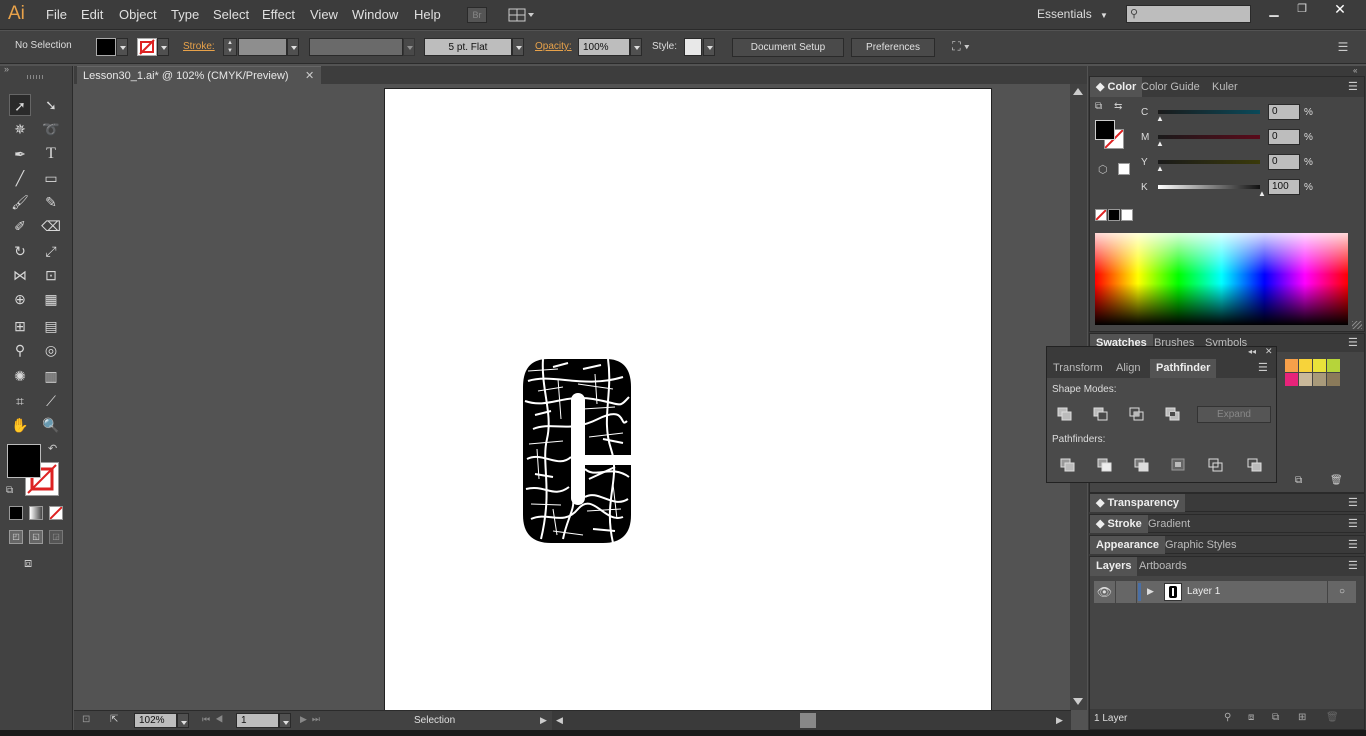 This screenshot has width=1366, height=736. I want to click on artboard-nav-icon: ⊡, so click(86, 719).